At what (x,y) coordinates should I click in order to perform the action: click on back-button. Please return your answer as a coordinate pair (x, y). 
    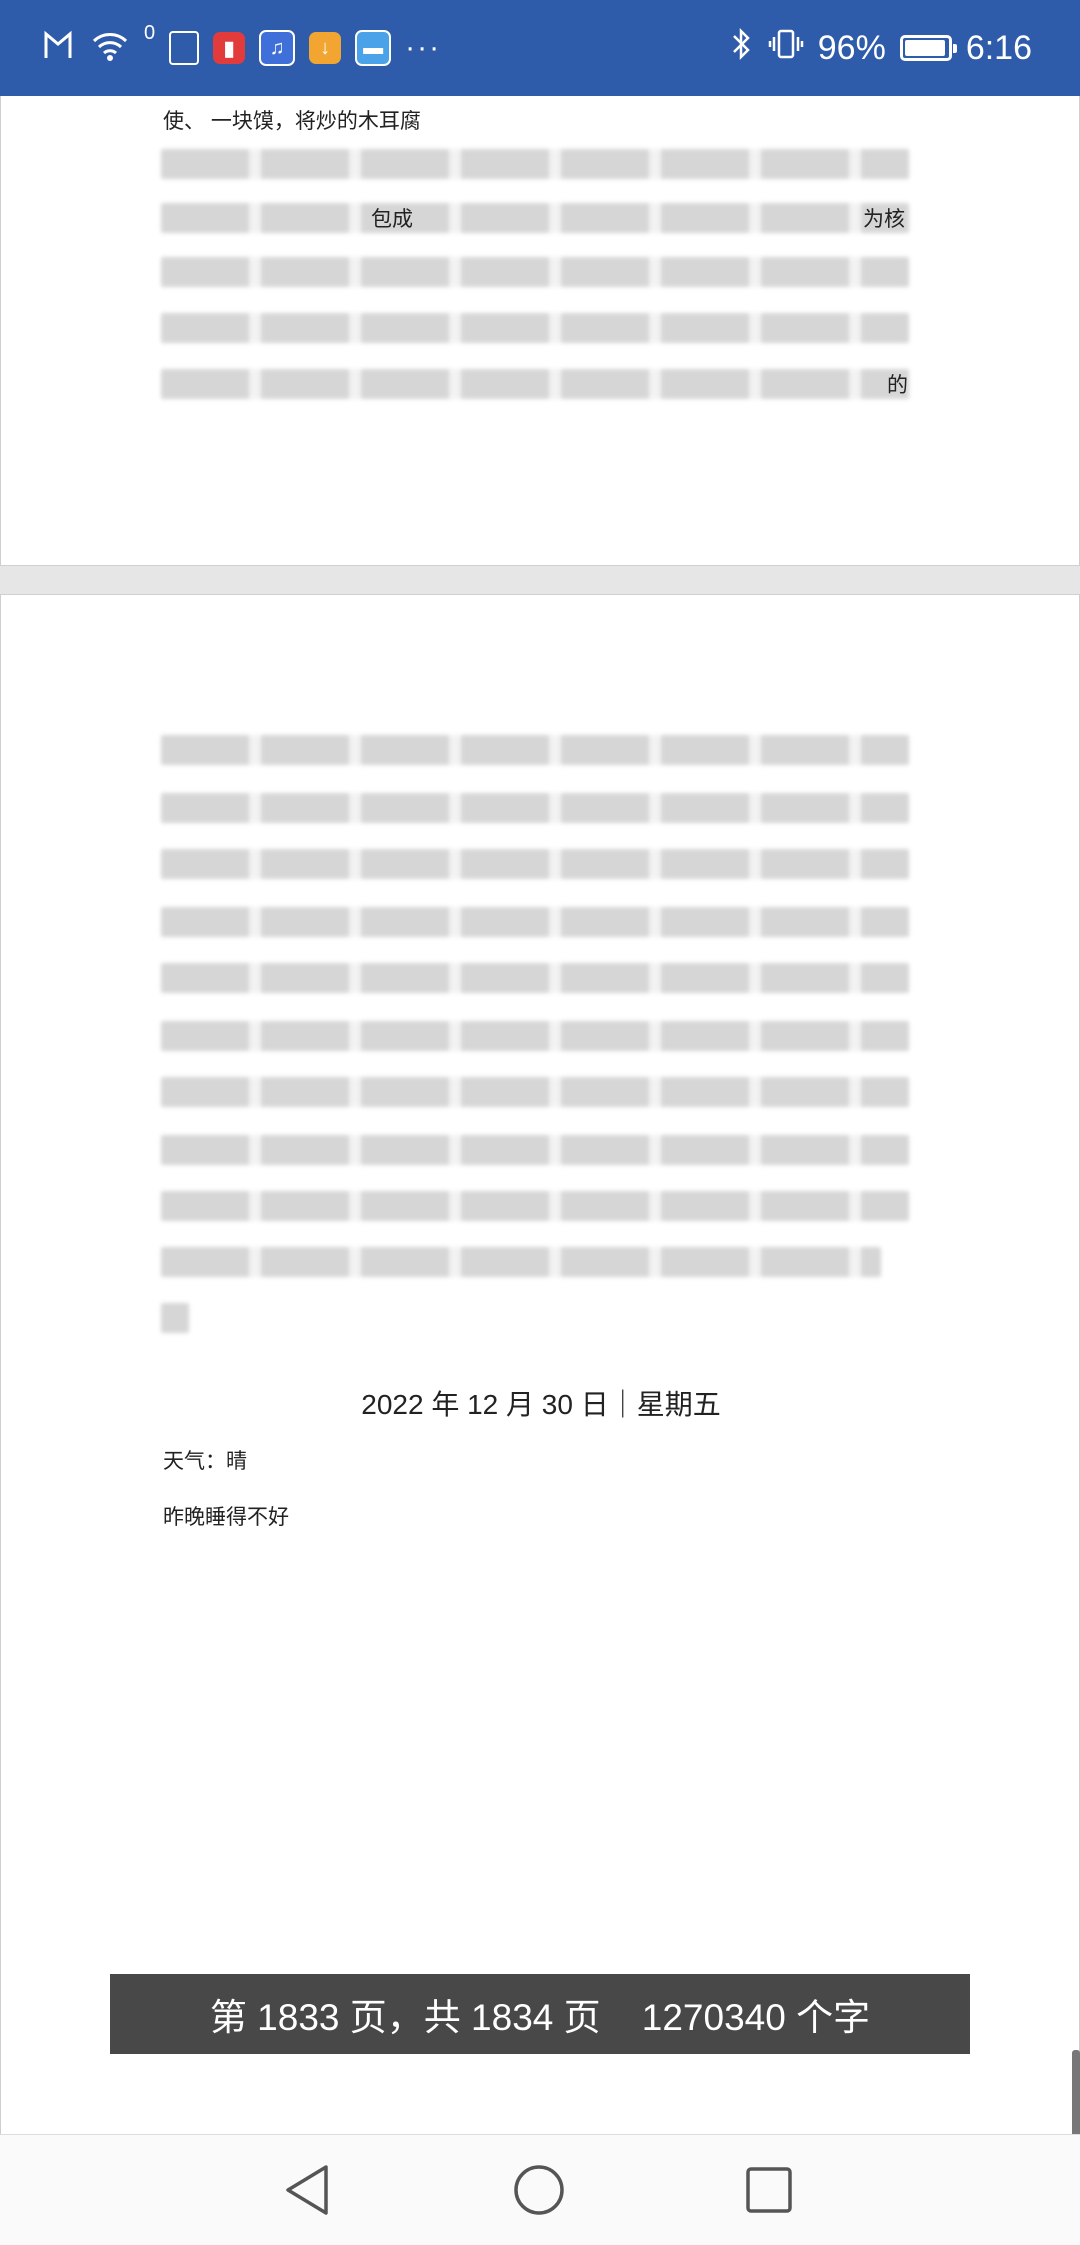
    Looking at the image, I should click on (307, 2190).